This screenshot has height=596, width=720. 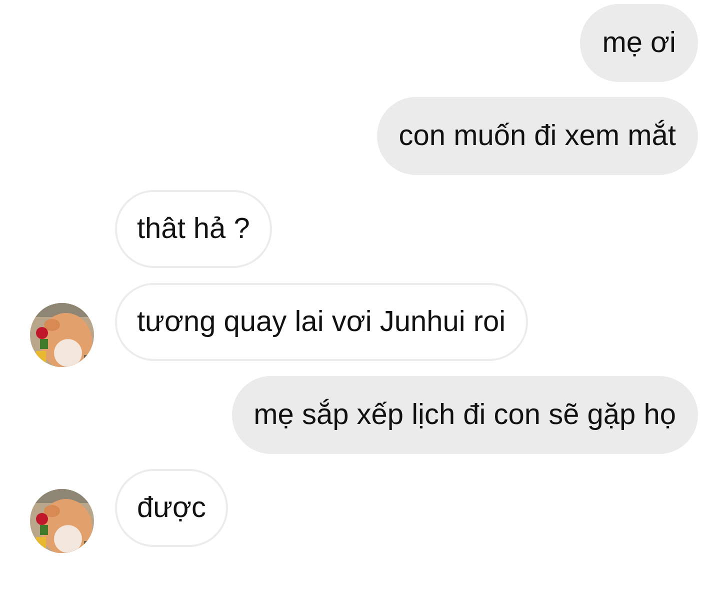 I want to click on sent-message: con muốn đi xem mắt, so click(x=537, y=136).